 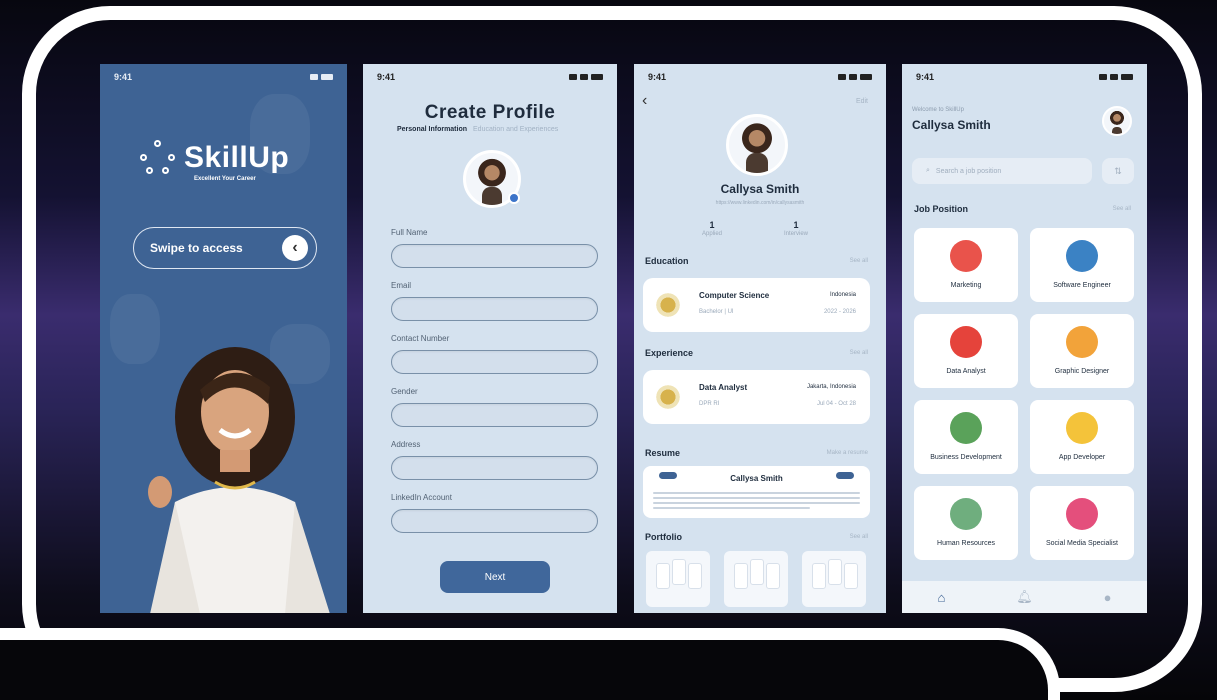 I want to click on next-button: Next, so click(x=495, y=577).